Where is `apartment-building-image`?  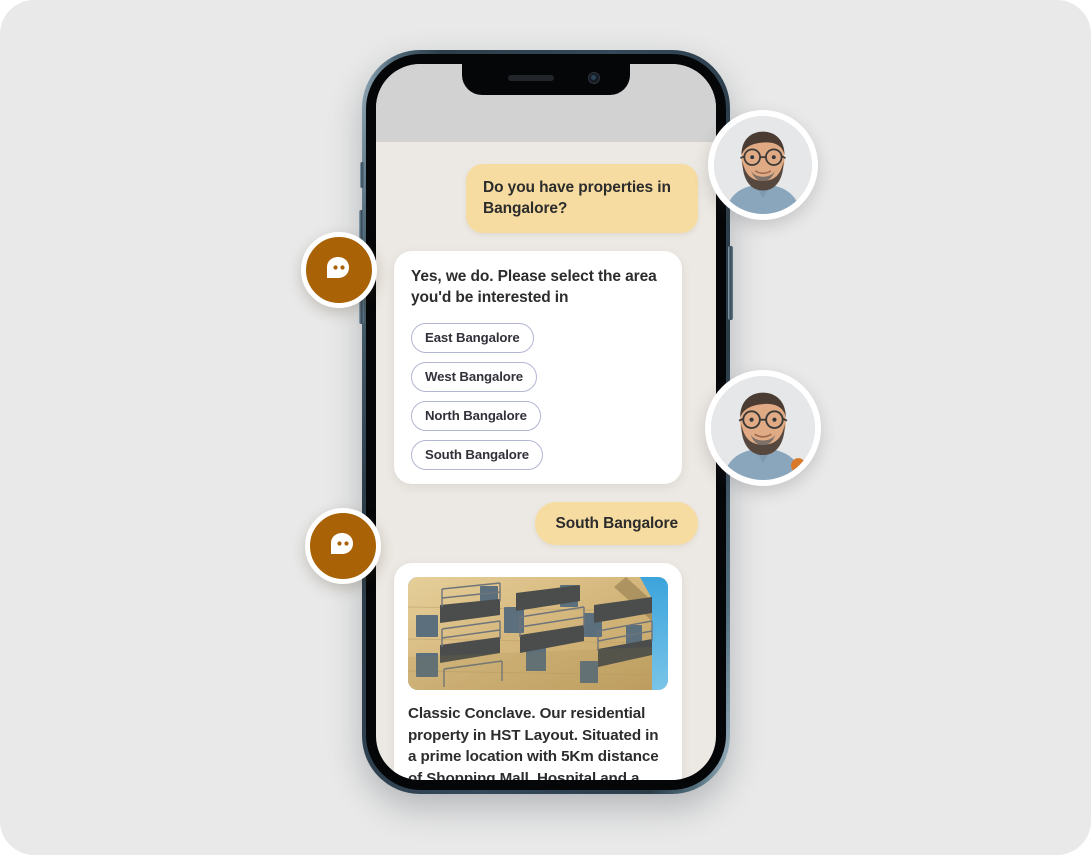 apartment-building-image is located at coordinates (538, 633).